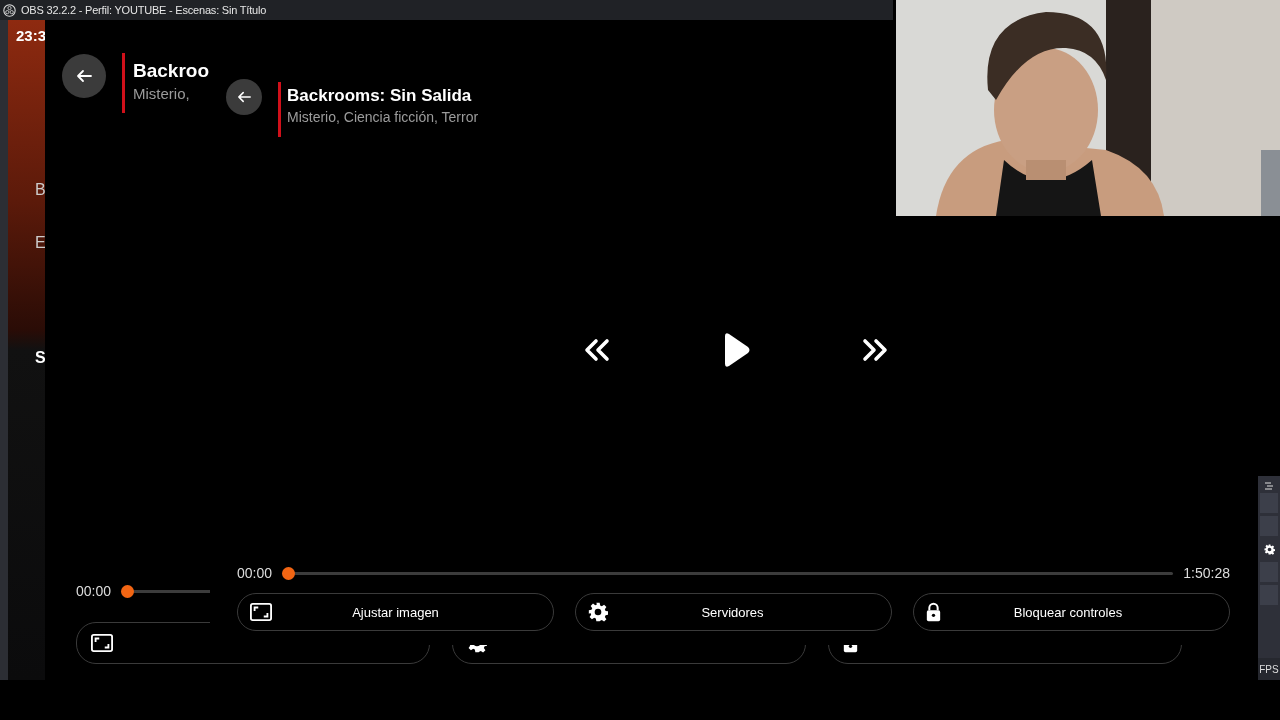 This screenshot has width=1280, height=720. Describe the element at coordinates (40, 190) in the screenshot. I see `partial-text: B` at that location.